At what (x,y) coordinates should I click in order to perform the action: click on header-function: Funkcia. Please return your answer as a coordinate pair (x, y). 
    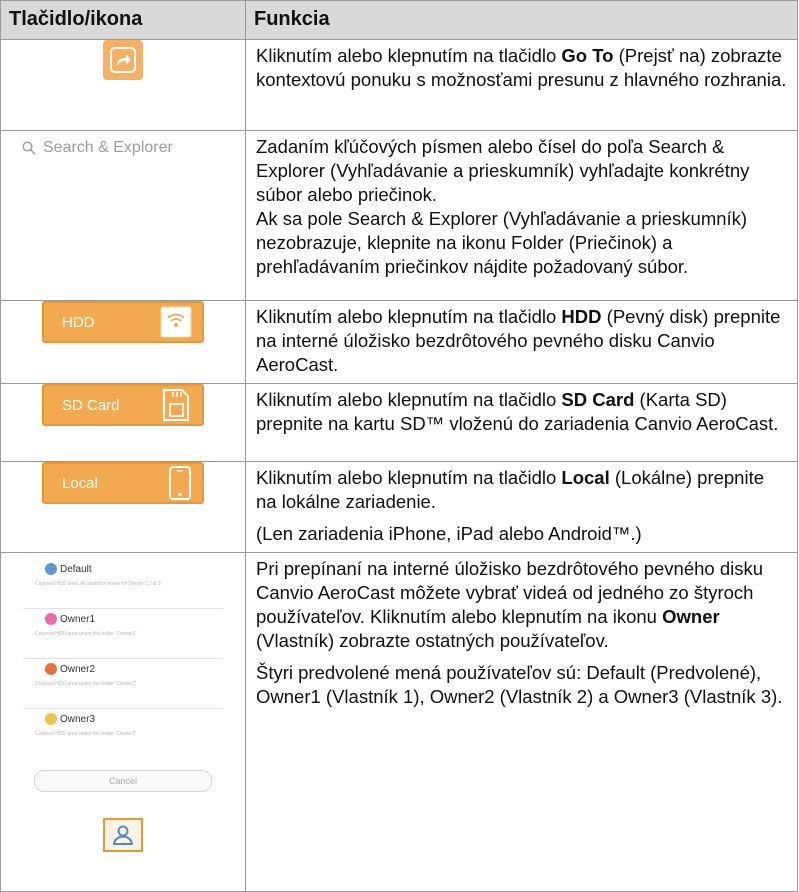
    Looking at the image, I should click on (521, 20).